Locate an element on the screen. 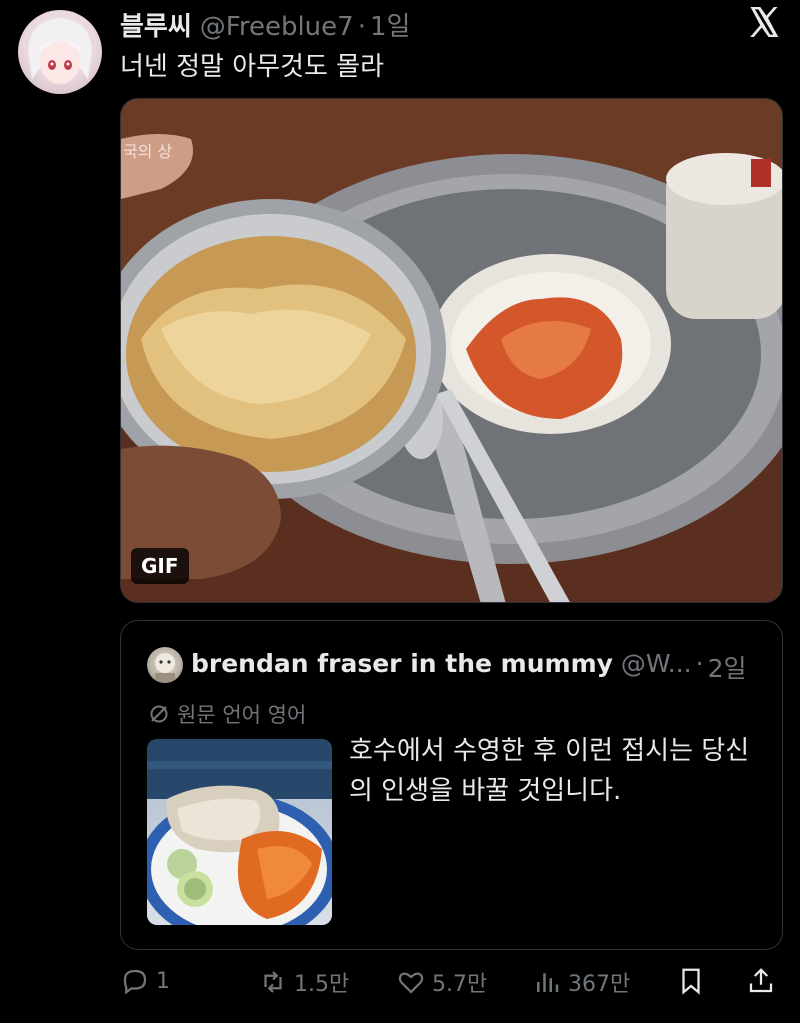 The image size is (800, 1023). repost-button: 1.5만 is located at coordinates (303, 982).